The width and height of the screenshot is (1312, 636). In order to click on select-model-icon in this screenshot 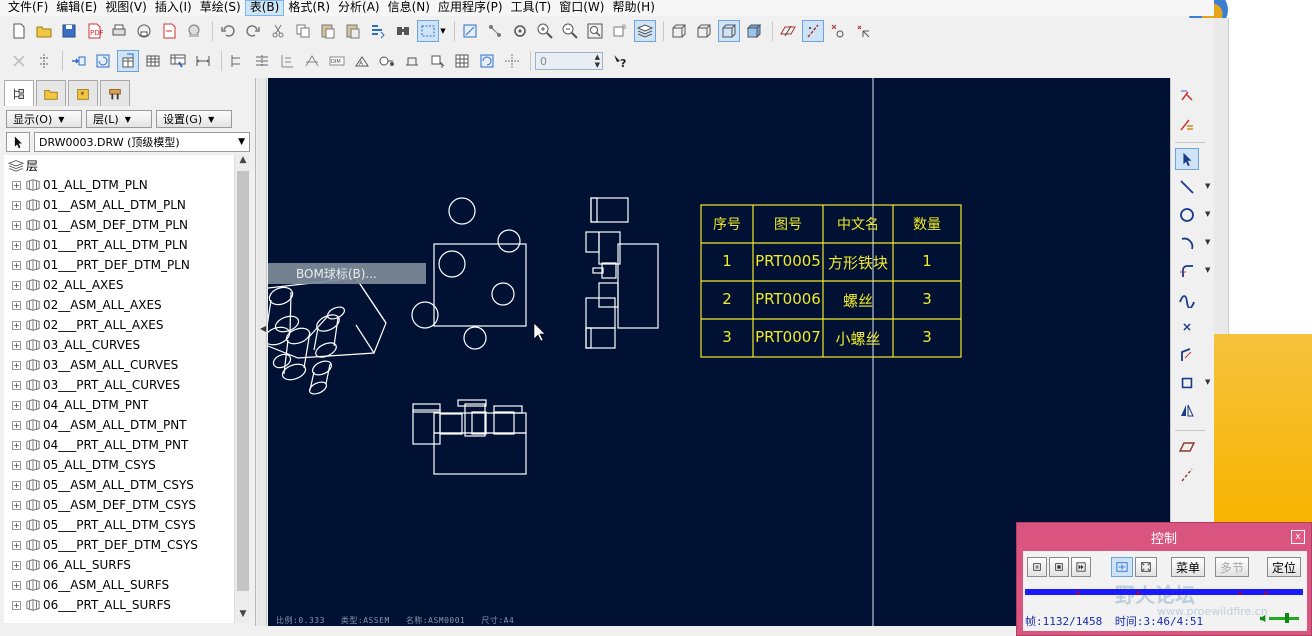, I will do `click(18, 142)`.